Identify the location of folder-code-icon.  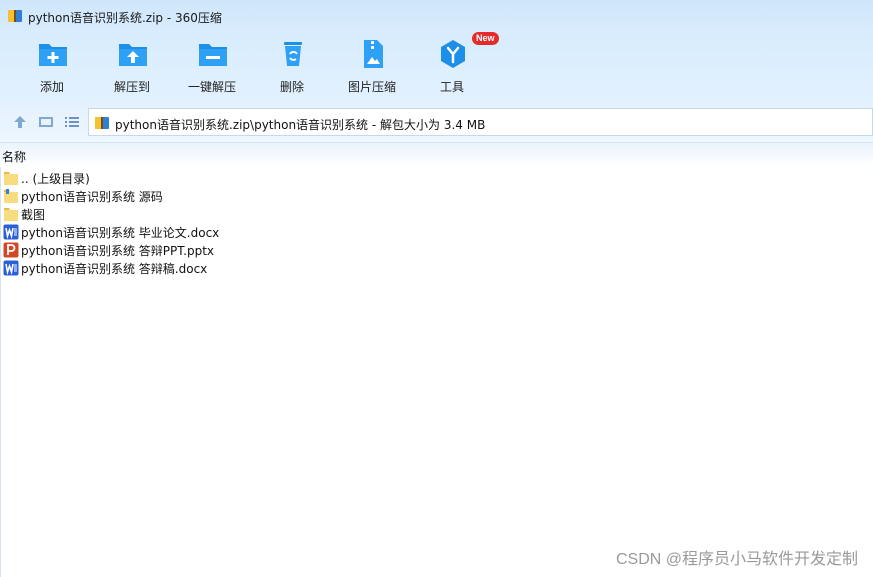
(11, 196).